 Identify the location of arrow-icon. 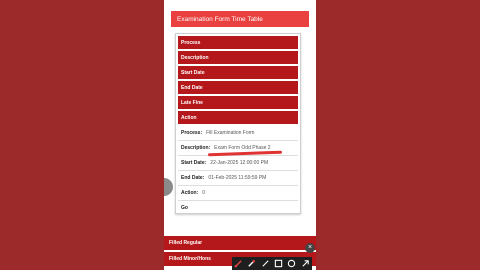
(305, 263).